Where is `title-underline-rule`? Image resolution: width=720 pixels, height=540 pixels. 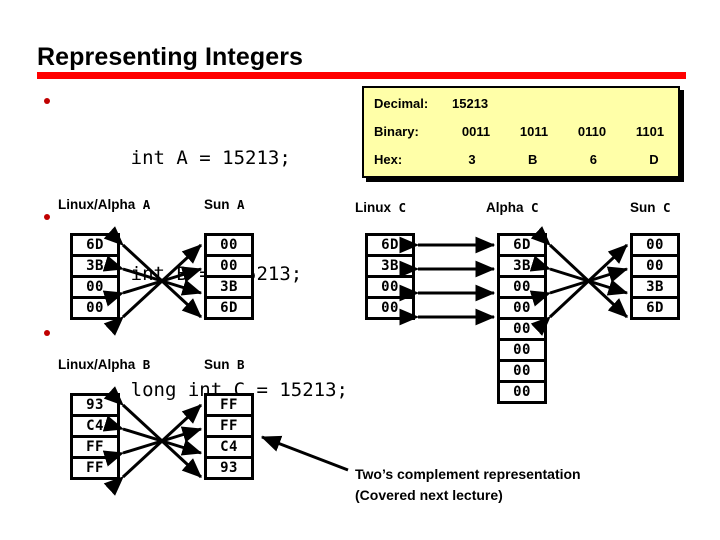 title-underline-rule is located at coordinates (361, 75).